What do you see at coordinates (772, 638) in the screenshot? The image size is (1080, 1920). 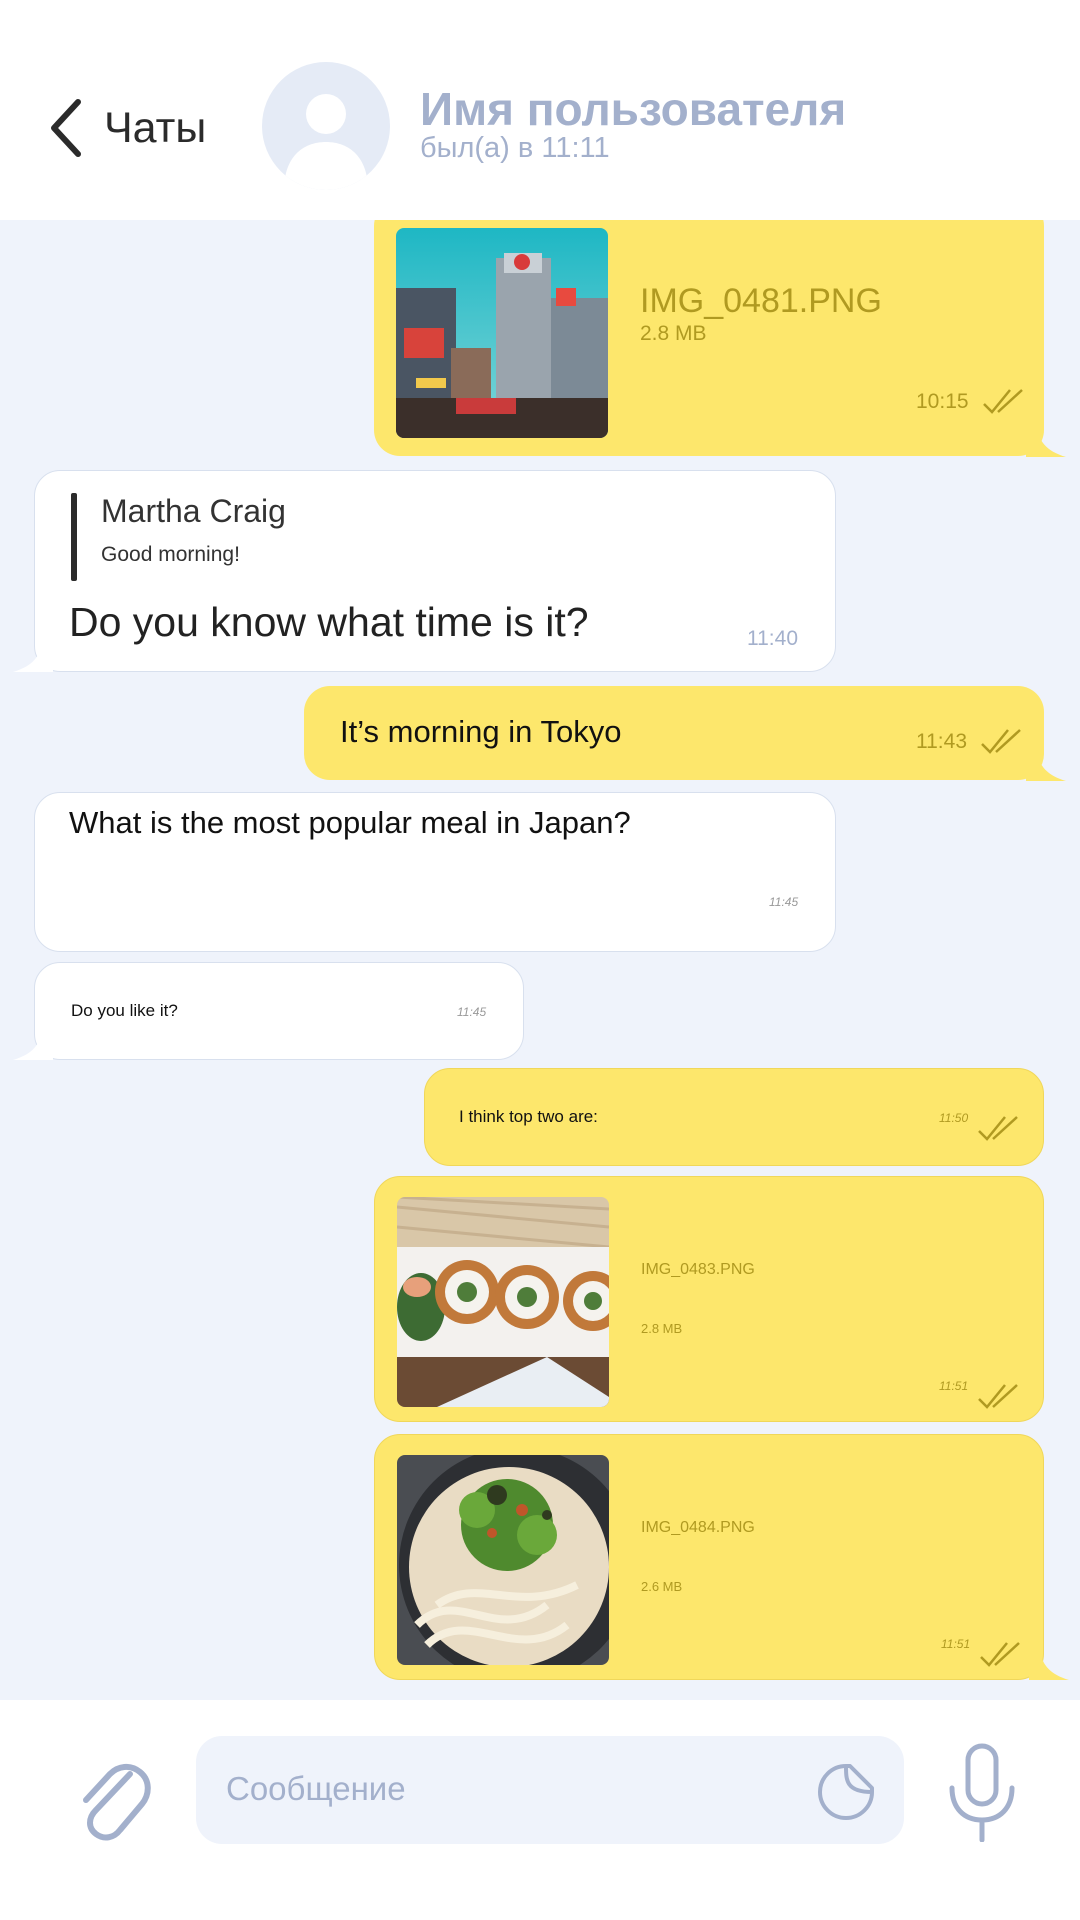 I see `message-time: 11:40` at bounding box center [772, 638].